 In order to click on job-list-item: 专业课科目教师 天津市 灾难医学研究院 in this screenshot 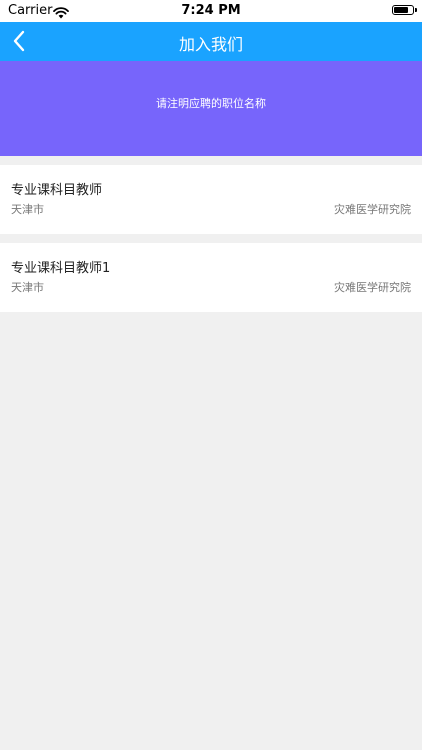, I will do `click(211, 199)`.